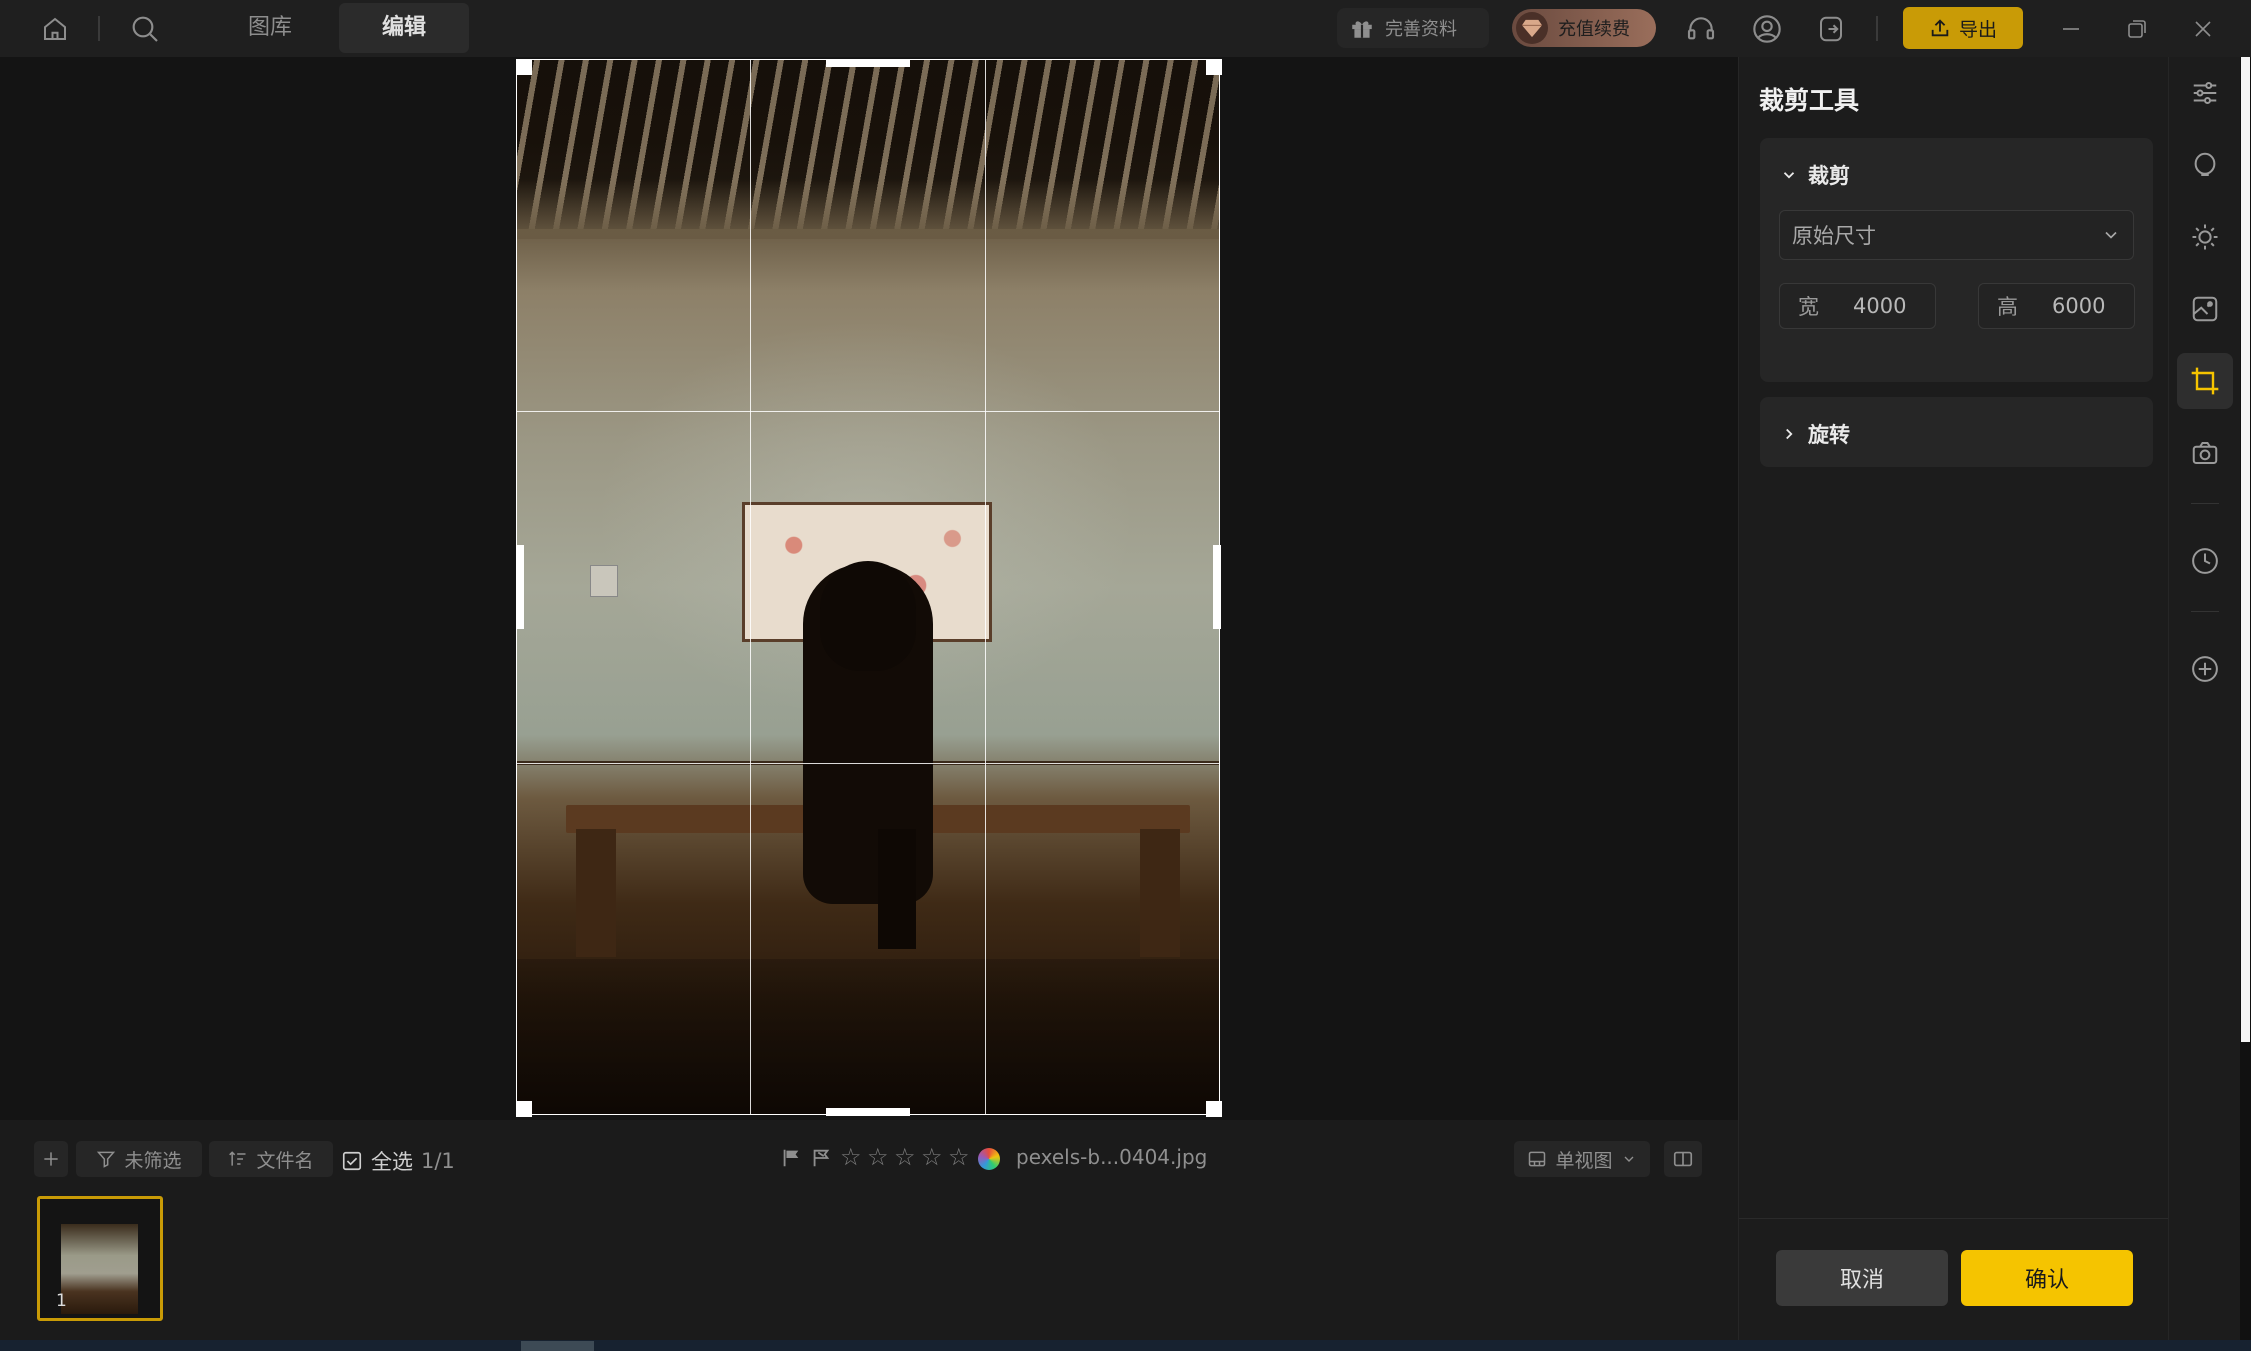  I want to click on crop-icon, so click(2205, 381).